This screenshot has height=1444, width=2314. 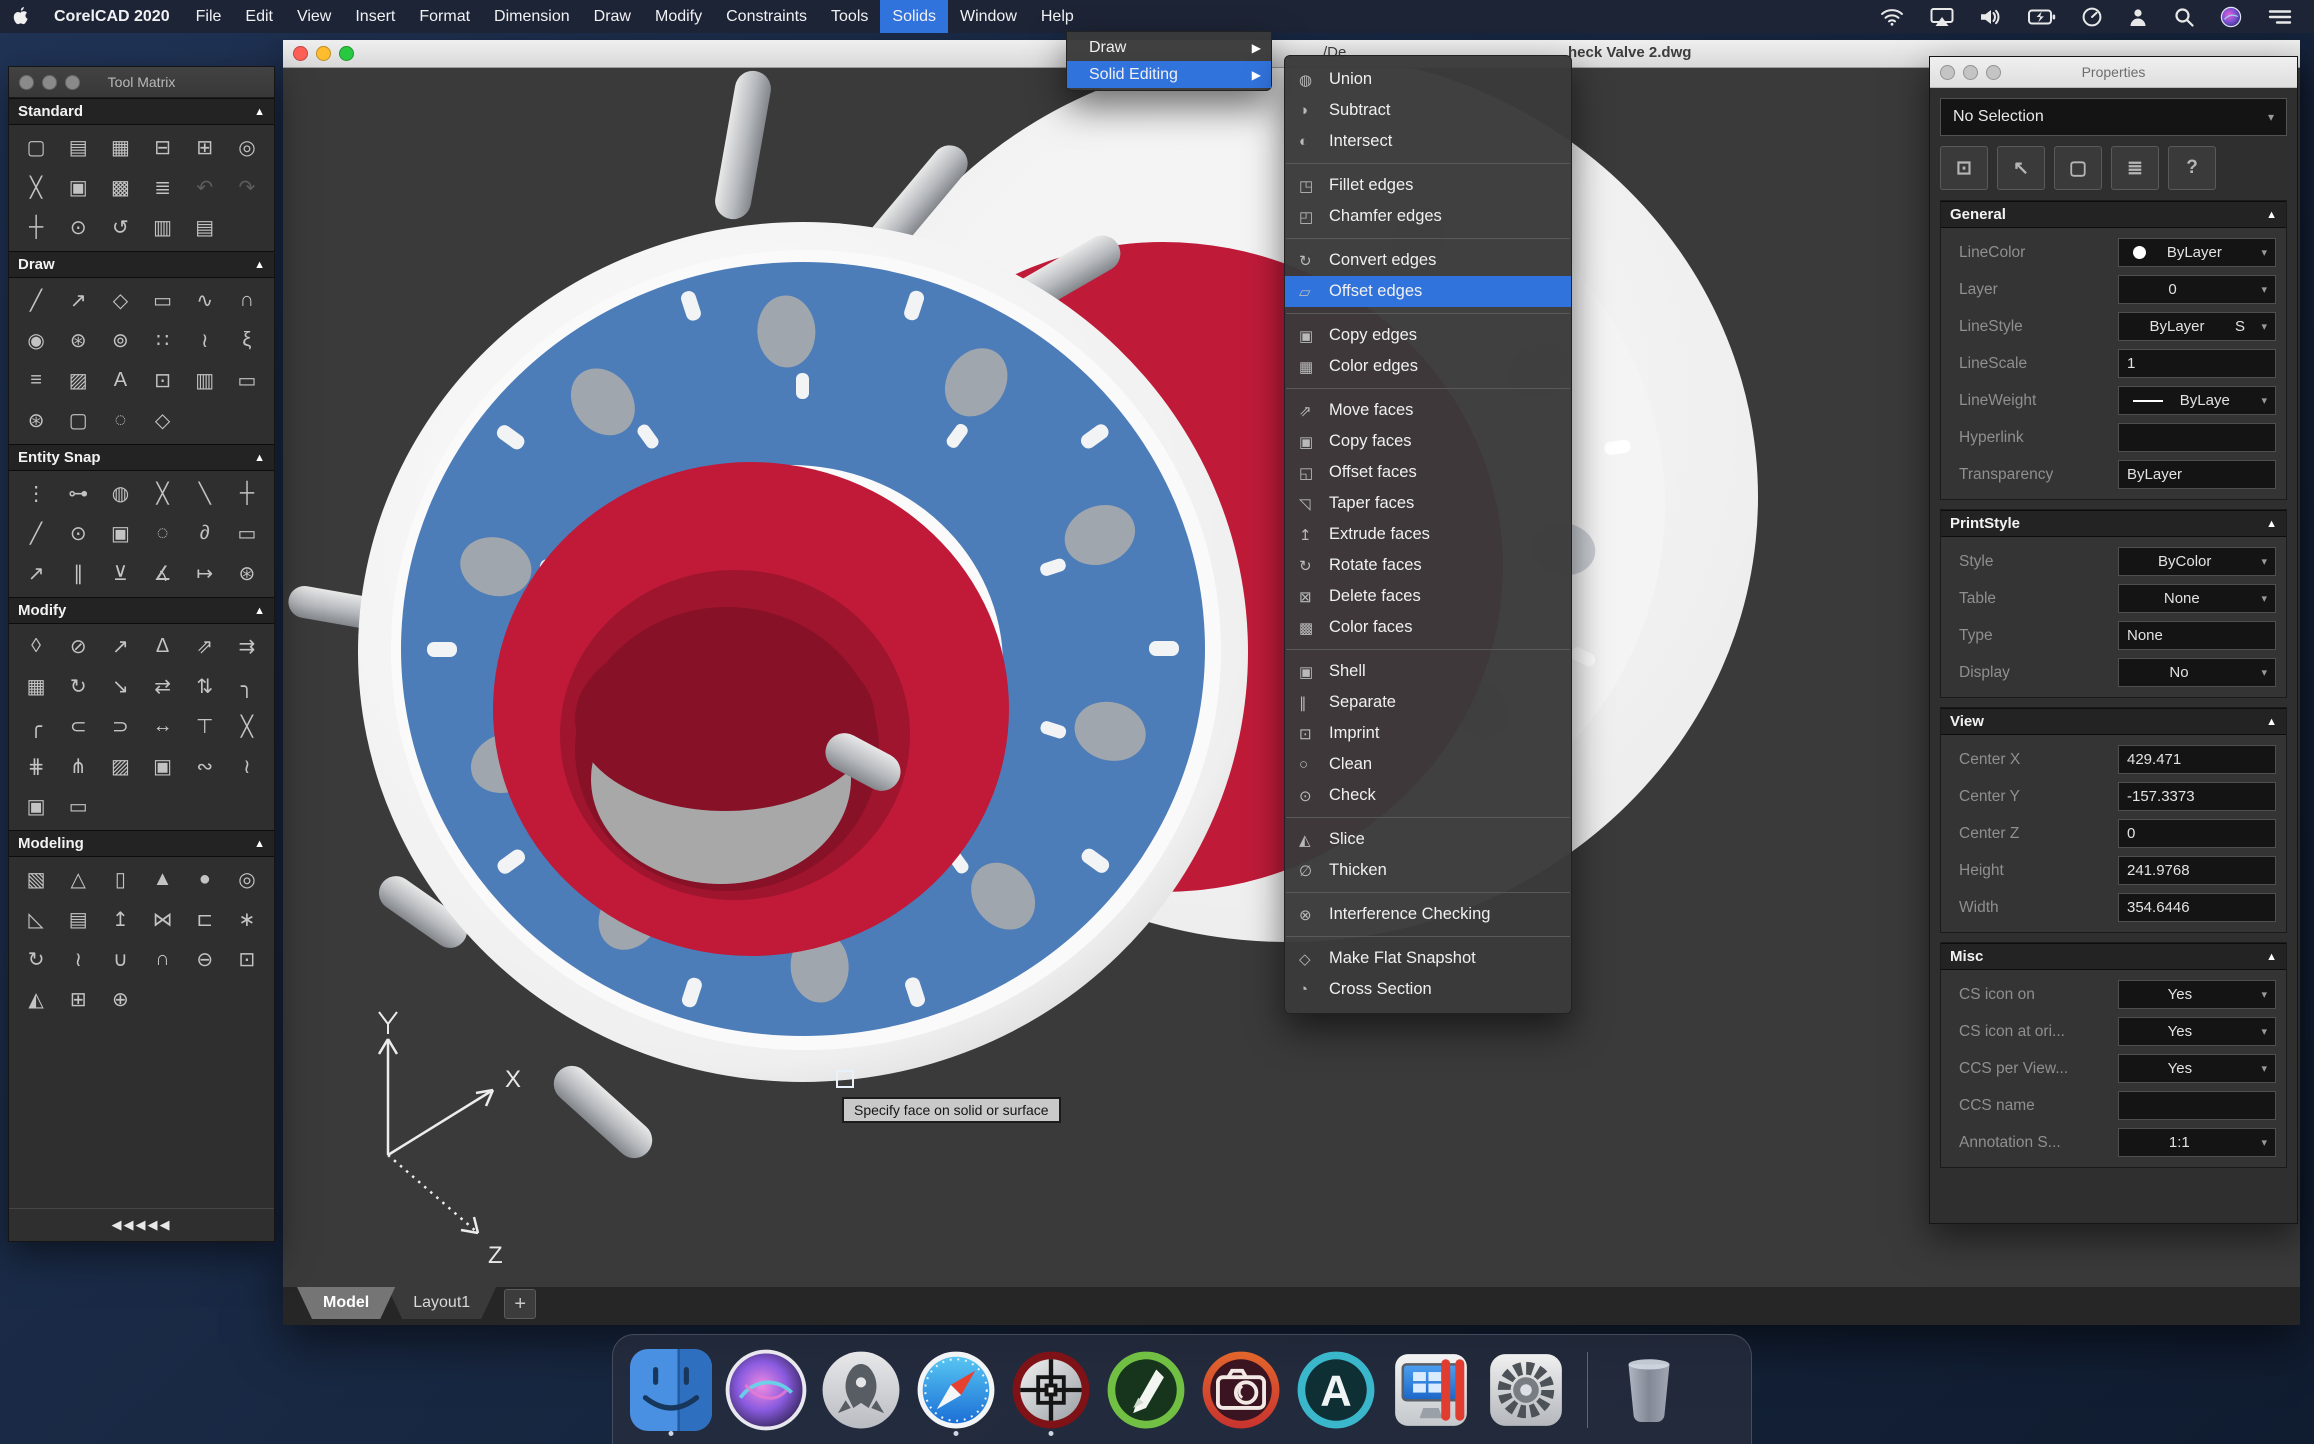 I want to click on select-window: ▢, so click(x=2078, y=168).